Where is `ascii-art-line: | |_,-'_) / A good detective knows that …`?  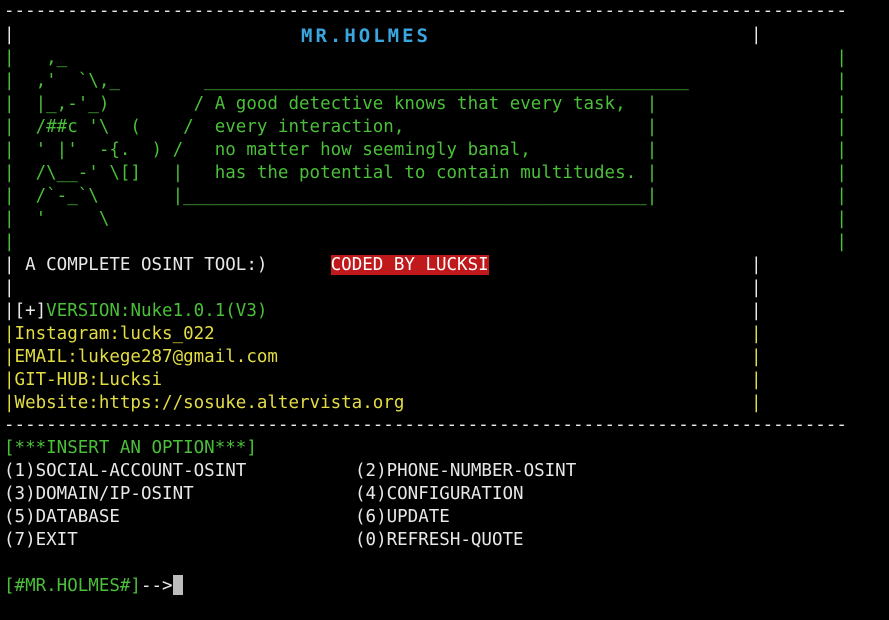 ascii-art-line: | |_,-'_) / A good detective knows that … is located at coordinates (425, 104).